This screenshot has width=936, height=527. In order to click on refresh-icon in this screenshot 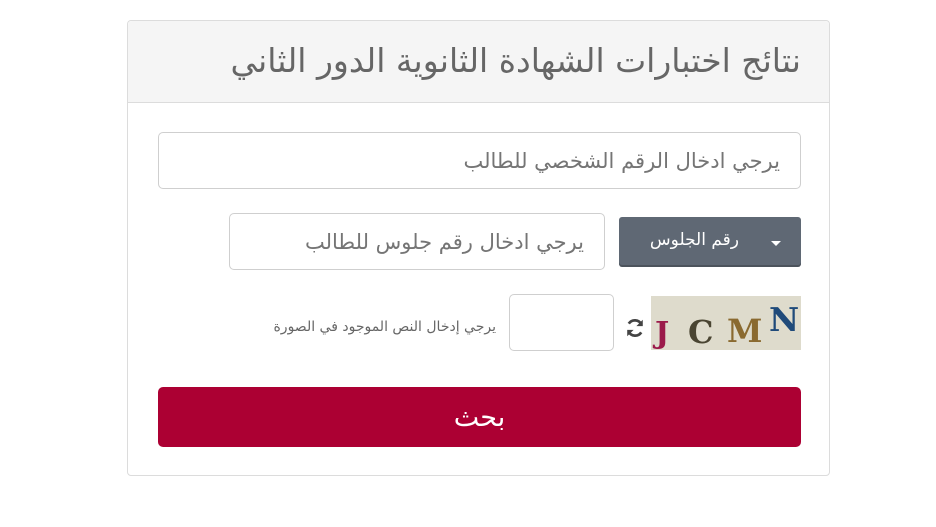, I will do `click(635, 328)`.